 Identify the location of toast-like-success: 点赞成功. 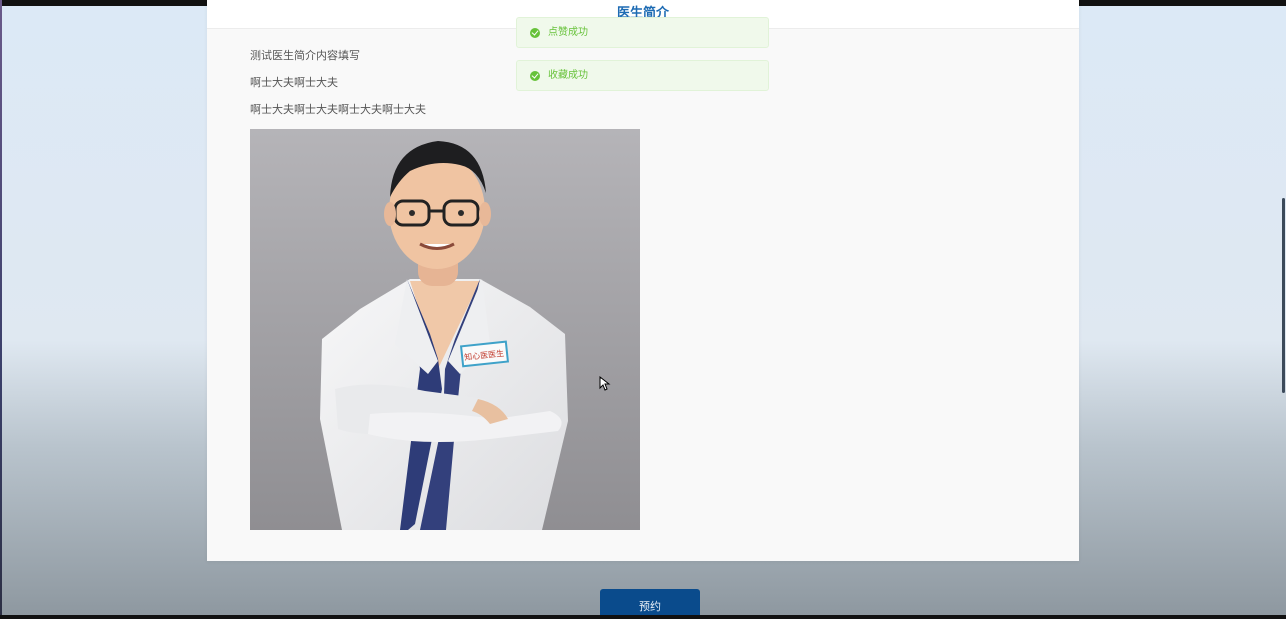
(642, 32).